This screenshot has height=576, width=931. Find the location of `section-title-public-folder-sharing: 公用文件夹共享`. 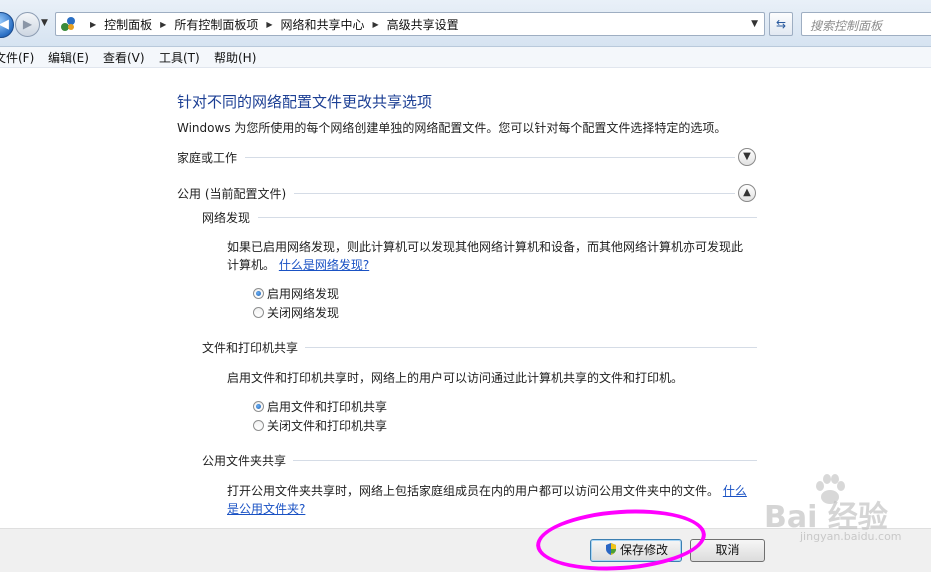

section-title-public-folder-sharing: 公用文件夹共享 is located at coordinates (244, 461).